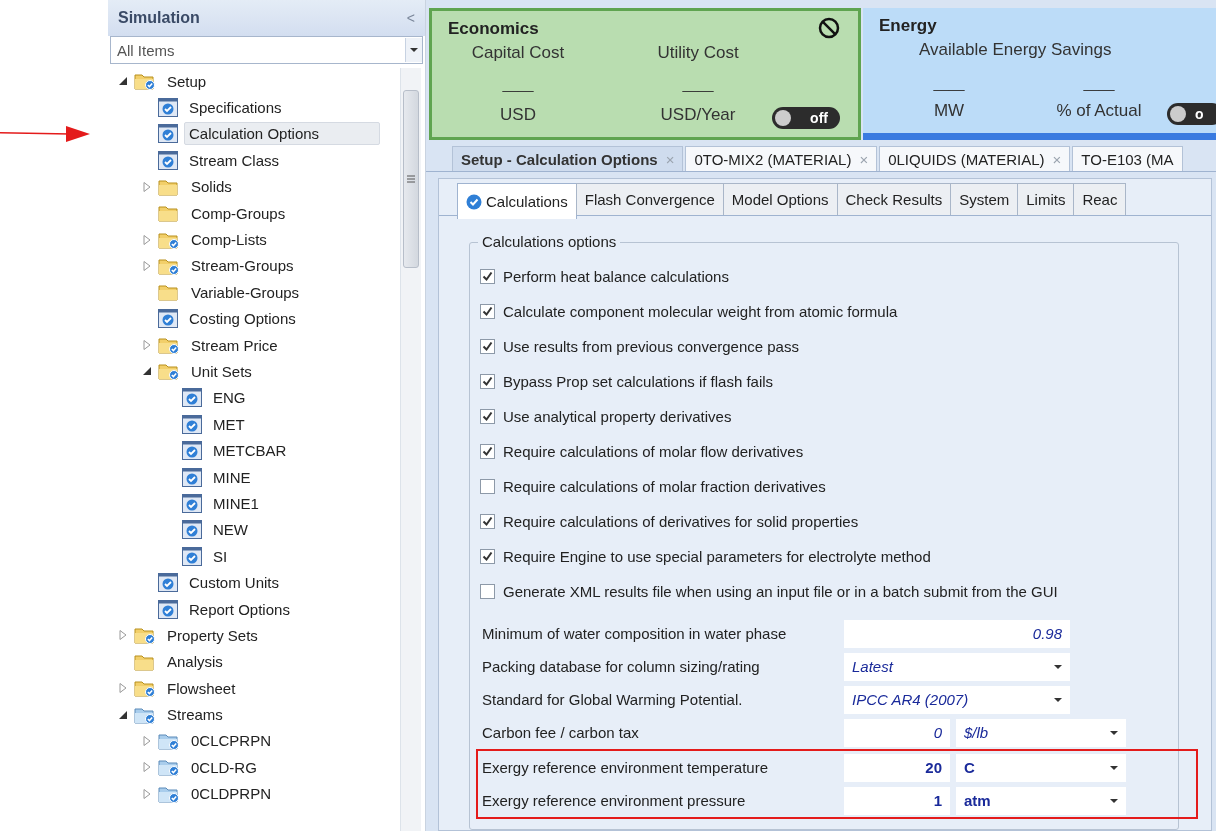 The width and height of the screenshot is (1216, 831). What do you see at coordinates (231, 794) in the screenshot?
I see `tree-item: 0CLDPRPN` at bounding box center [231, 794].